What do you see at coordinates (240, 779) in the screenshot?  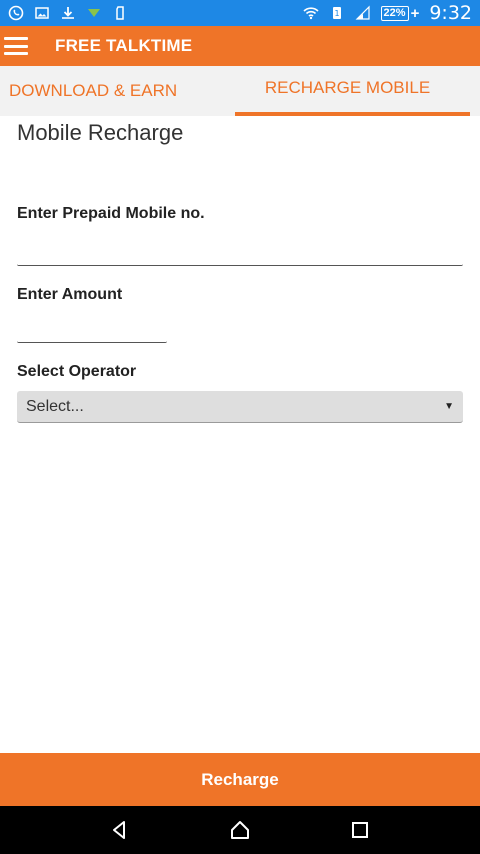 I see `recharge-button: Recharge` at bounding box center [240, 779].